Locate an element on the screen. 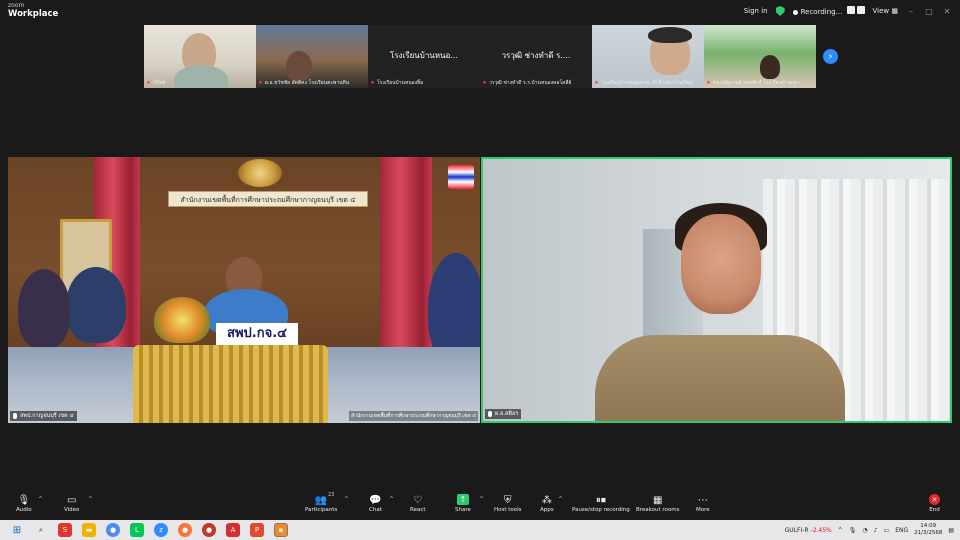 This screenshot has width=960, height=540. participant-tile: ผ.อ.ชวัชชัย สัตติคง โรงเรียนตะพานหิน is located at coordinates (312, 56).